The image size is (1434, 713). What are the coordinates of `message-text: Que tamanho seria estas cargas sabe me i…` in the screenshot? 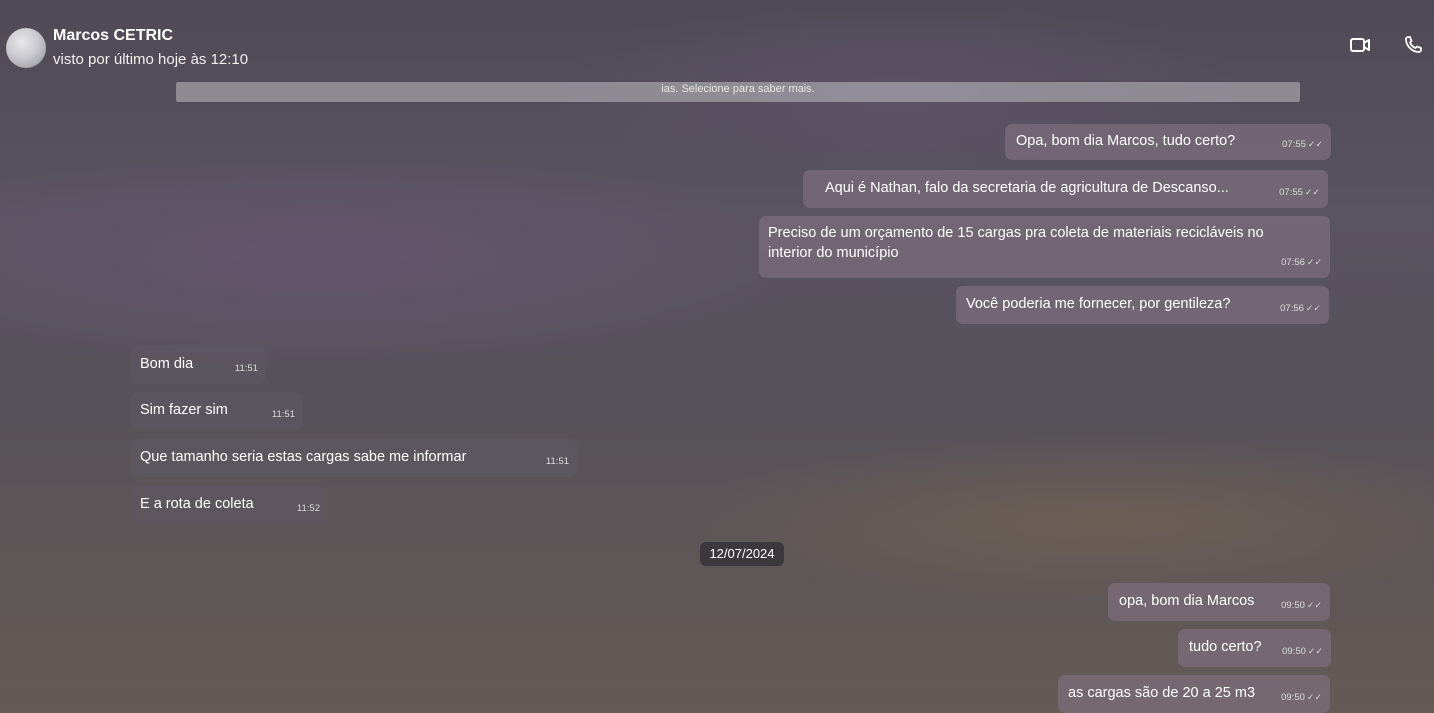 It's located at (303, 457).